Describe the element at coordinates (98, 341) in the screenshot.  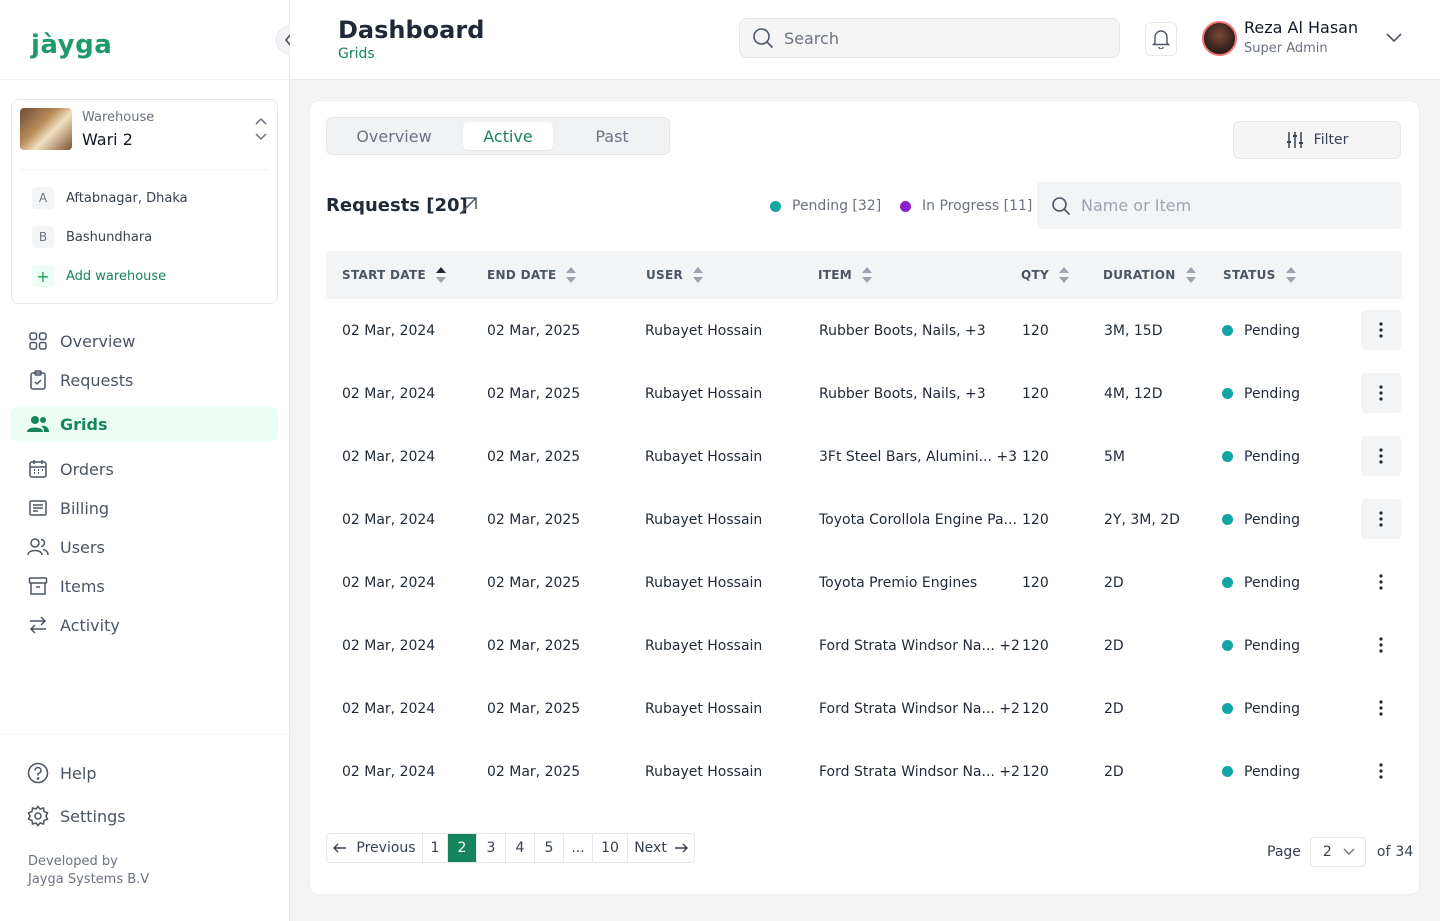
I see `sidebar-item-label: Overview` at that location.